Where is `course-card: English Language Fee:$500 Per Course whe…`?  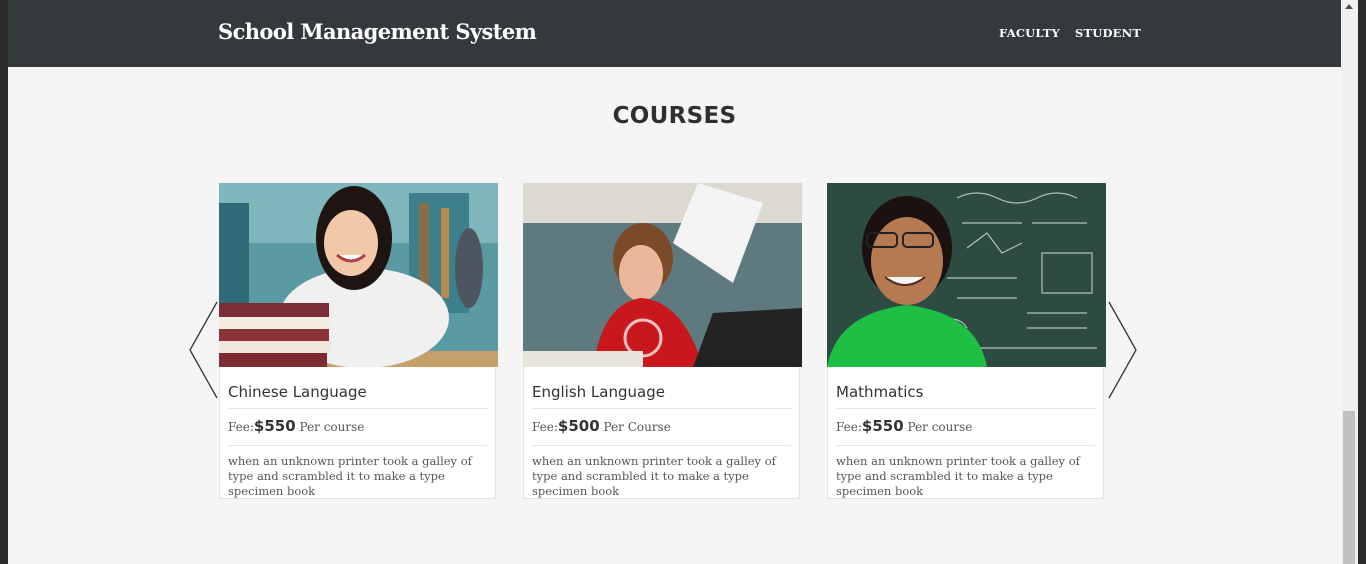
course-card: English Language Fee:$500 Per Course whe… is located at coordinates (662, 341).